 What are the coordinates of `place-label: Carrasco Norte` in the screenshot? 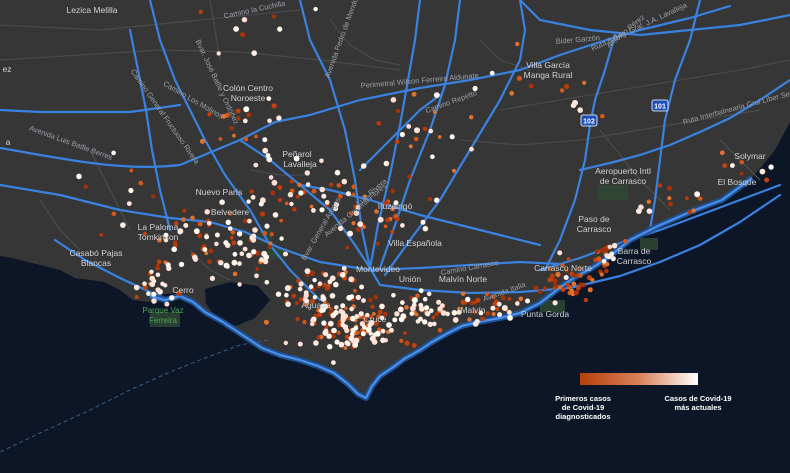 It's located at (563, 268).